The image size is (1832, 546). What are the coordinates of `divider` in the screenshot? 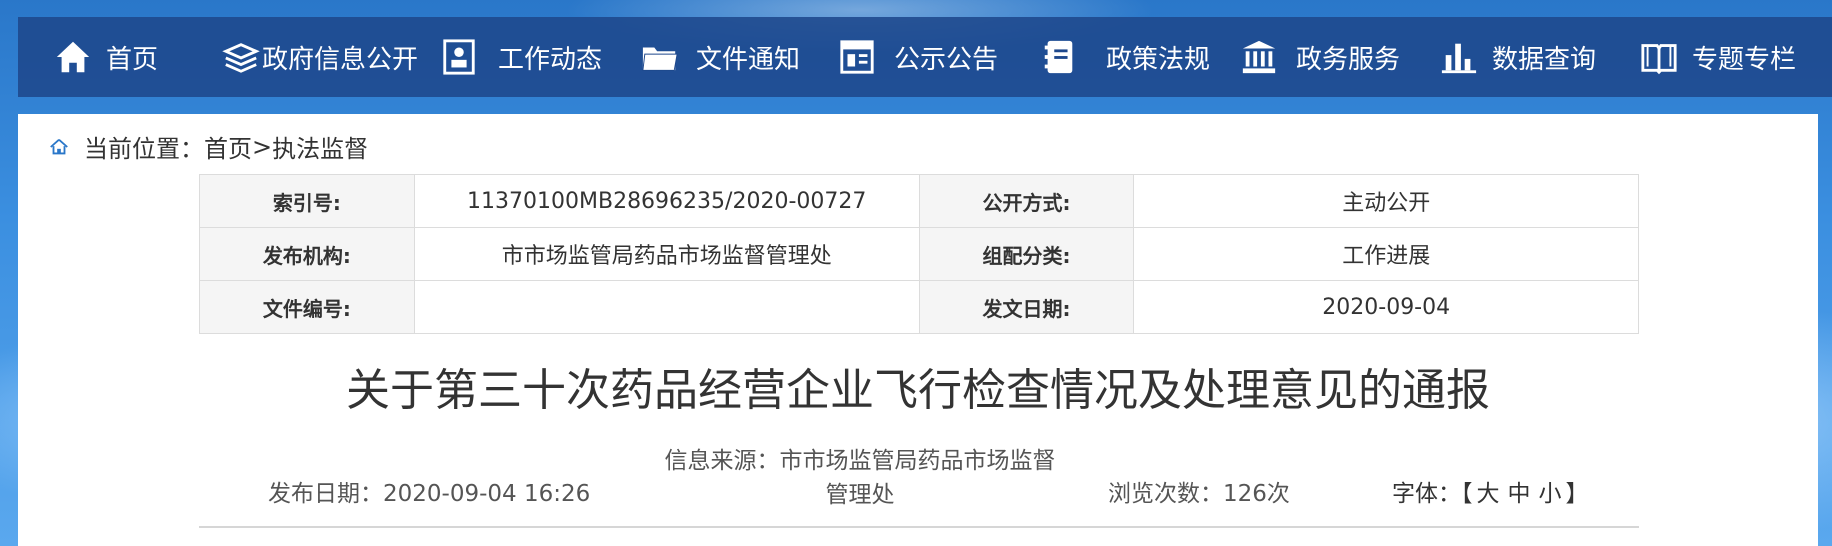 It's located at (919, 527).